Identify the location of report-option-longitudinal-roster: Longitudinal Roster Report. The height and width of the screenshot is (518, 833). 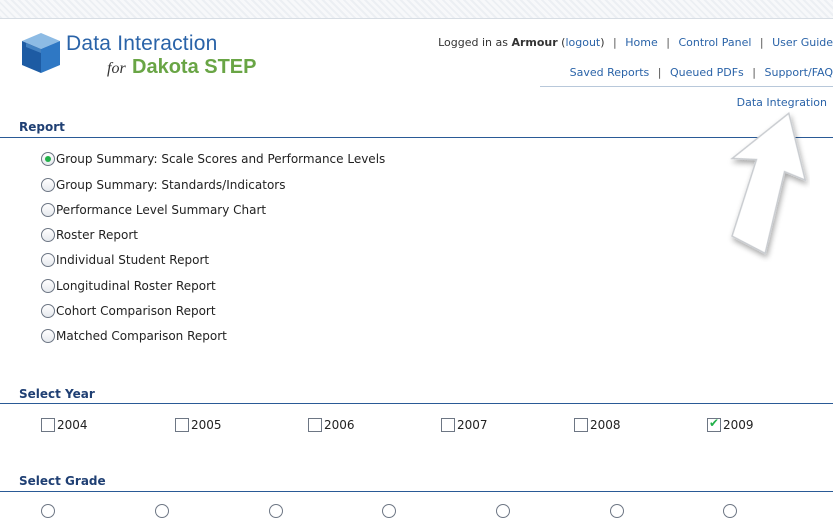
(128, 286).